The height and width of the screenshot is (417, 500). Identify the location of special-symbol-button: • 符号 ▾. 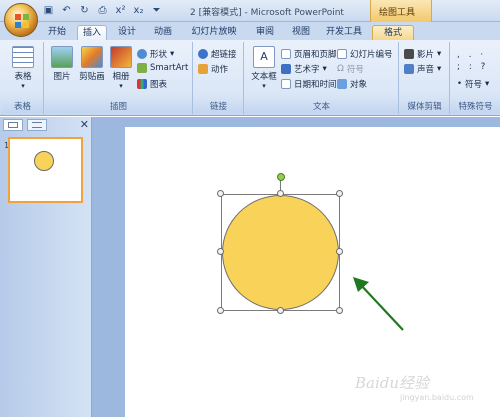
(473, 84).